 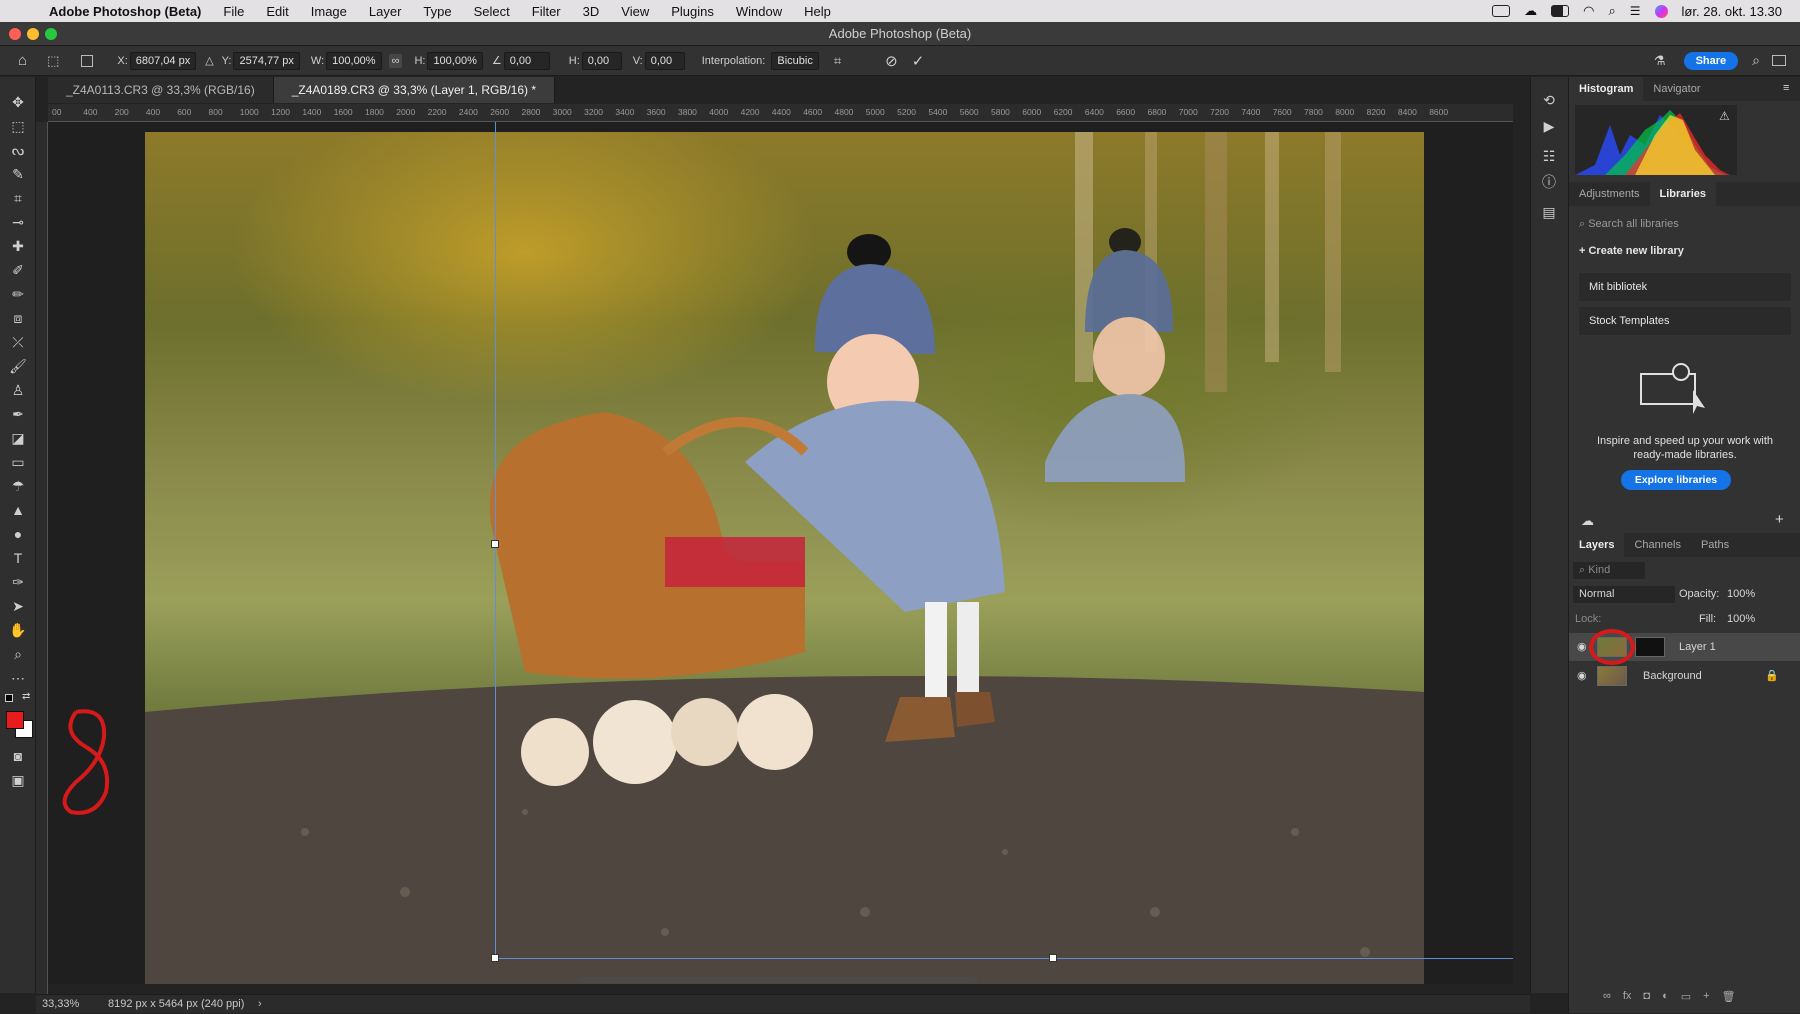 What do you see at coordinates (1660, 61) in the screenshot?
I see `flask-icon: ⚗` at bounding box center [1660, 61].